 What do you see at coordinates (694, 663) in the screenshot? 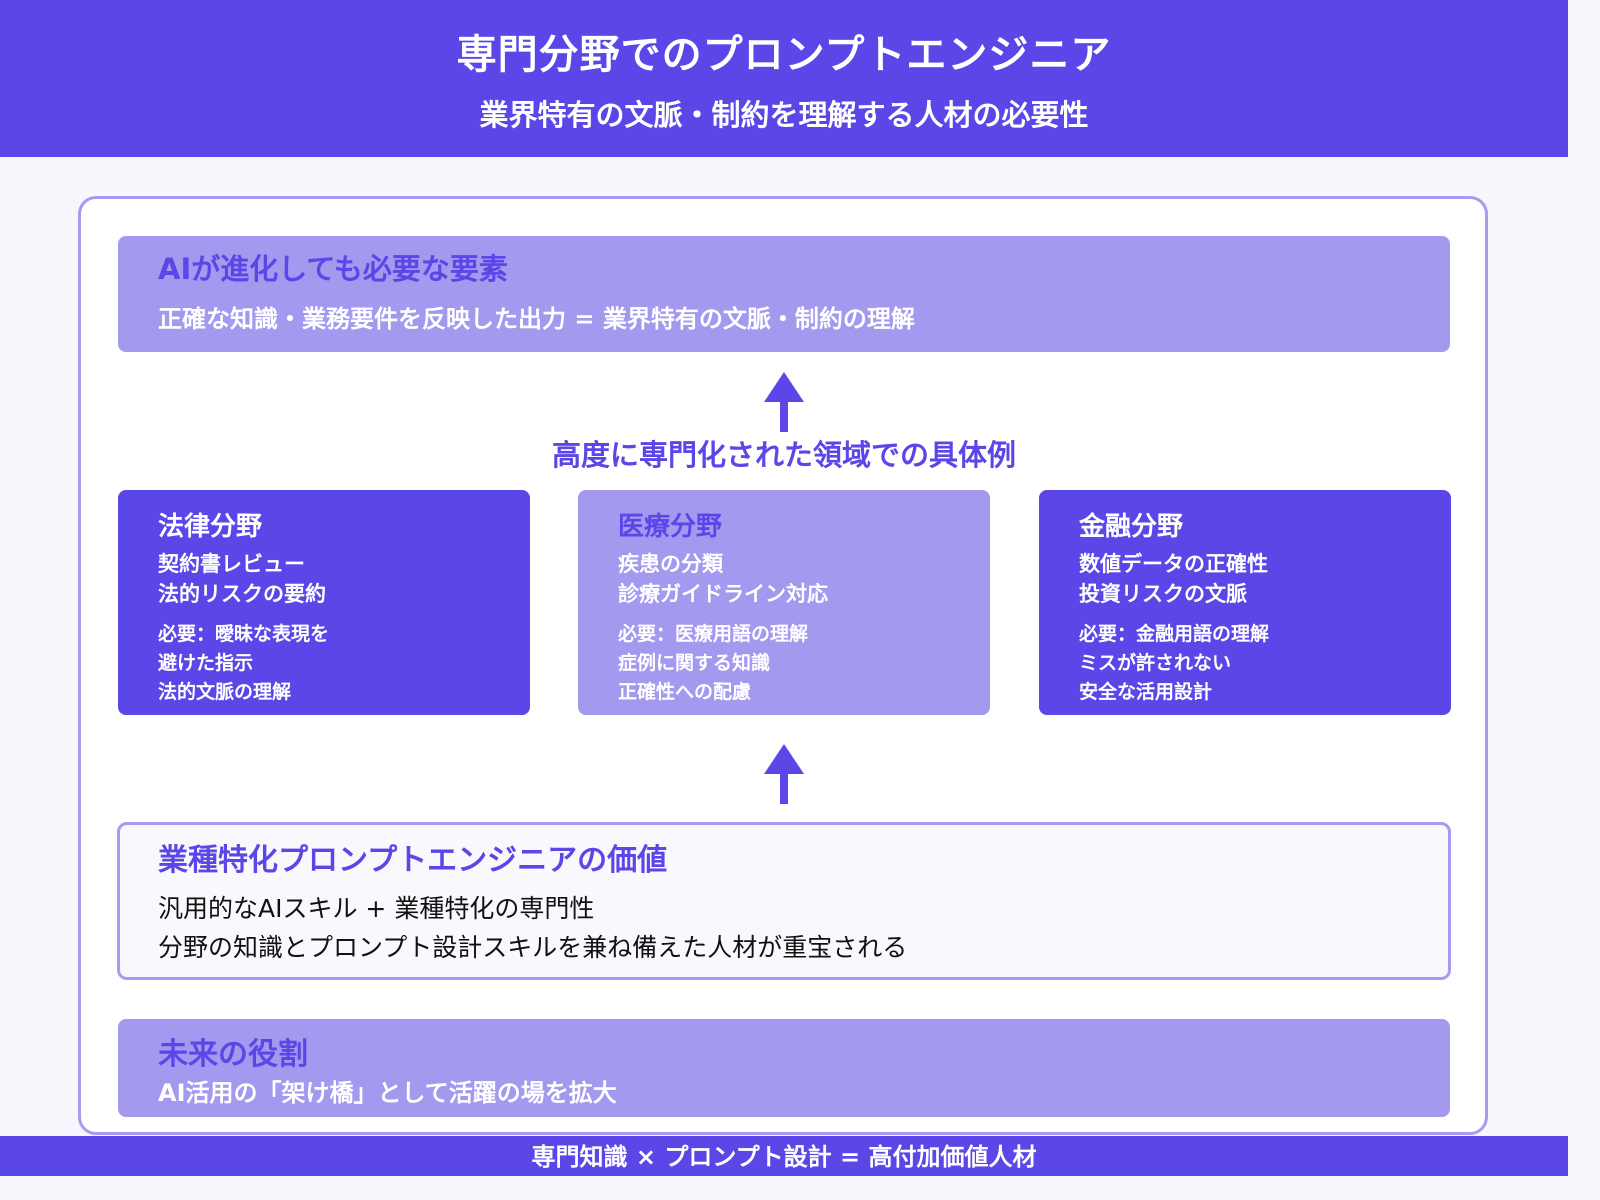
I see `card-medical-need: 症例に関する知識` at bounding box center [694, 663].